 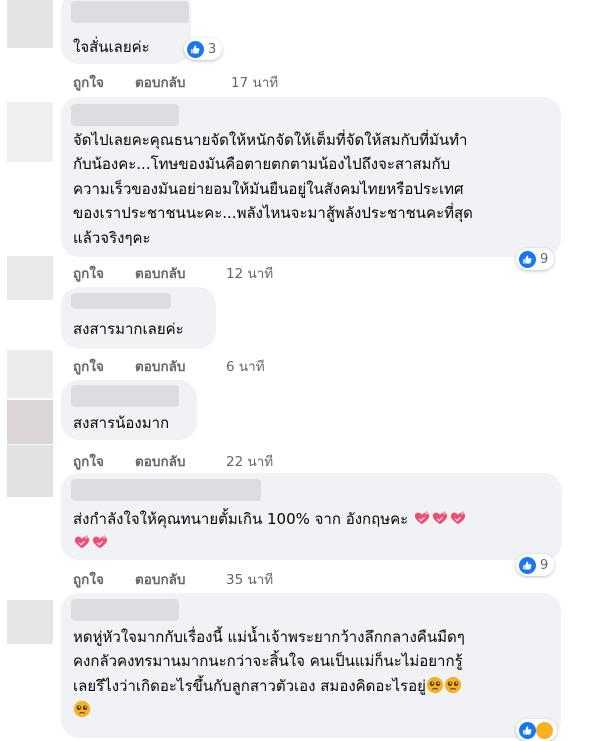 I want to click on reaction-count: 3, so click(x=212, y=49).